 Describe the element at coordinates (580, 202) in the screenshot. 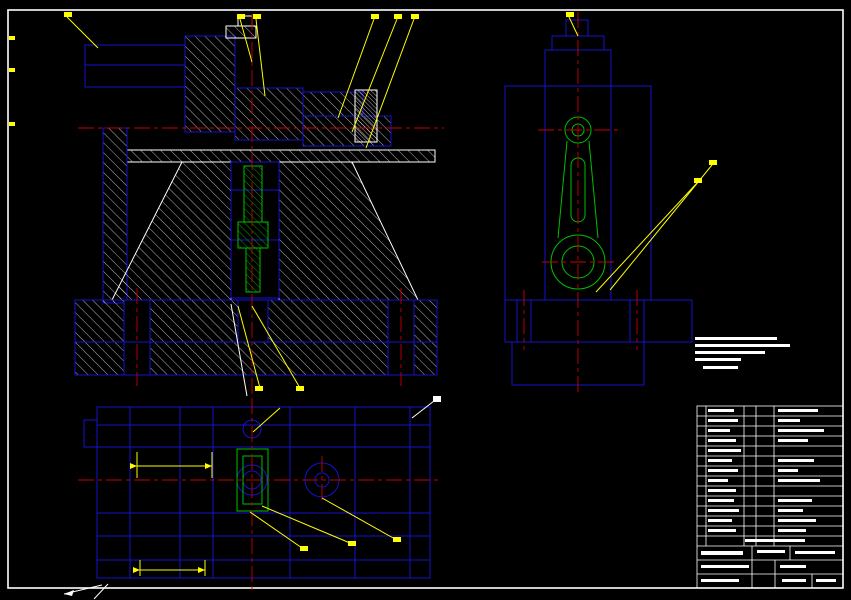

I see `side-centerlines` at that location.